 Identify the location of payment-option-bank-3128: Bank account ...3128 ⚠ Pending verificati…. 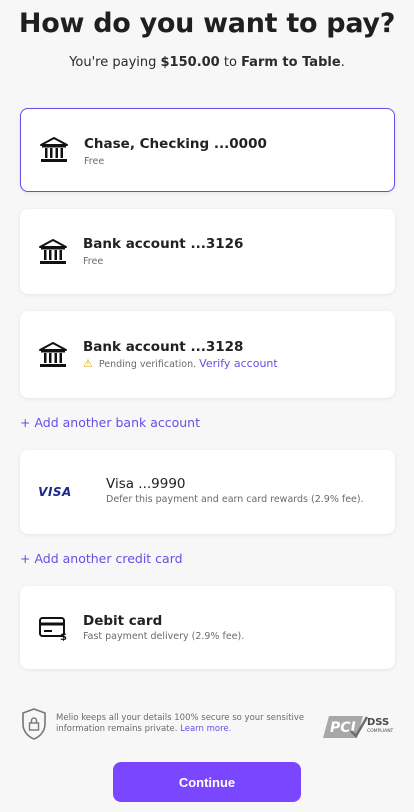
(207, 354).